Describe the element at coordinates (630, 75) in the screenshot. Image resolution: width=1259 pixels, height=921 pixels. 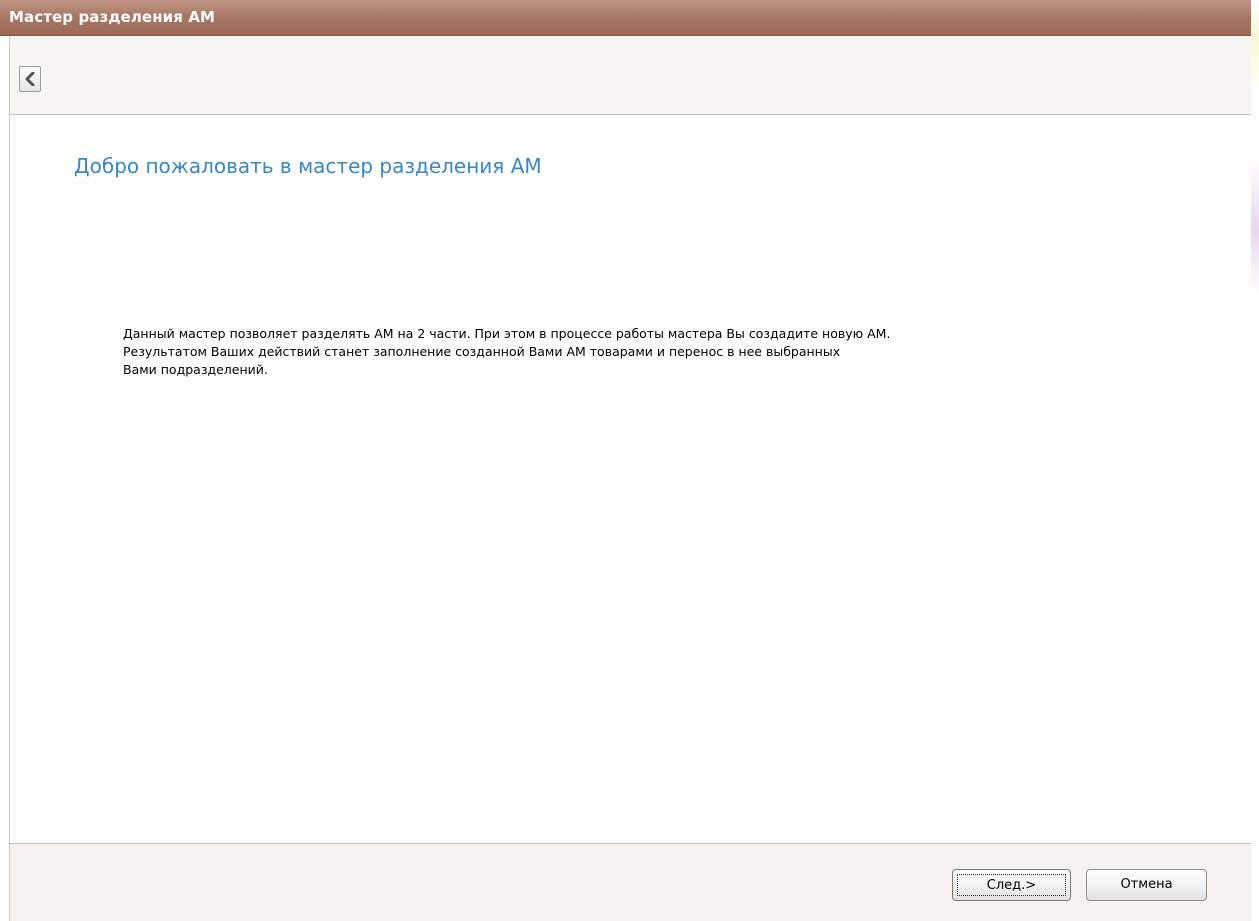
I see `toolbar` at that location.